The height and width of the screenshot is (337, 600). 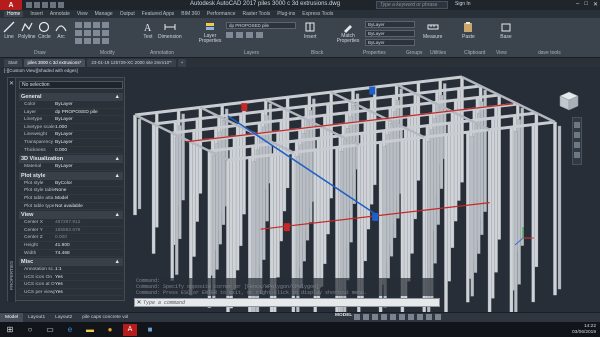 I want to click on section-header: Plot style ▲, so click(x=71, y=175).